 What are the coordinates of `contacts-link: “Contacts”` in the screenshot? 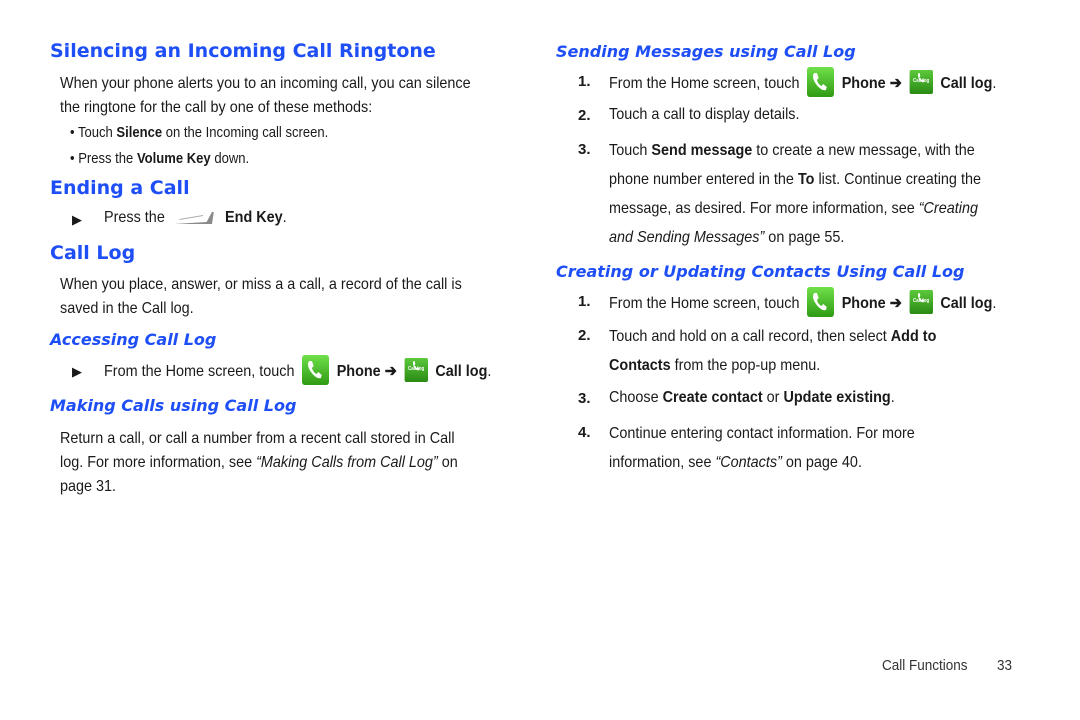 It's located at (748, 462).